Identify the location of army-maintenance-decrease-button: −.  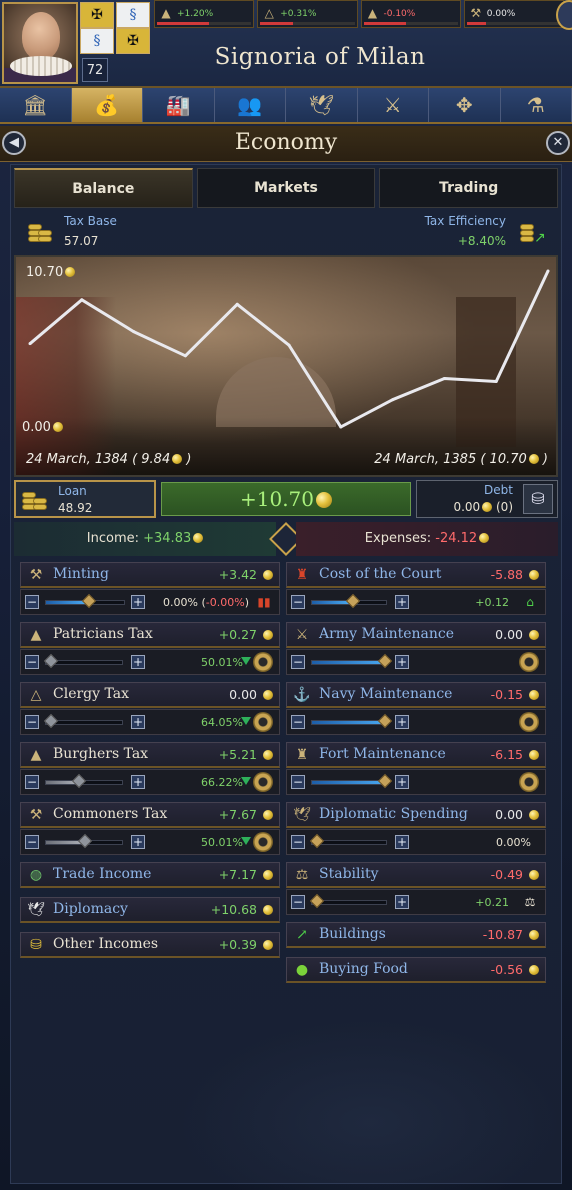
(298, 662).